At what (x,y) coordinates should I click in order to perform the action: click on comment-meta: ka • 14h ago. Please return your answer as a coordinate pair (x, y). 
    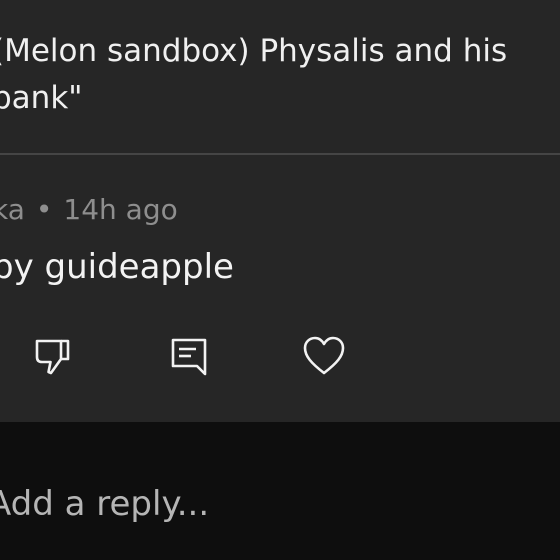
    Looking at the image, I should click on (89, 210).